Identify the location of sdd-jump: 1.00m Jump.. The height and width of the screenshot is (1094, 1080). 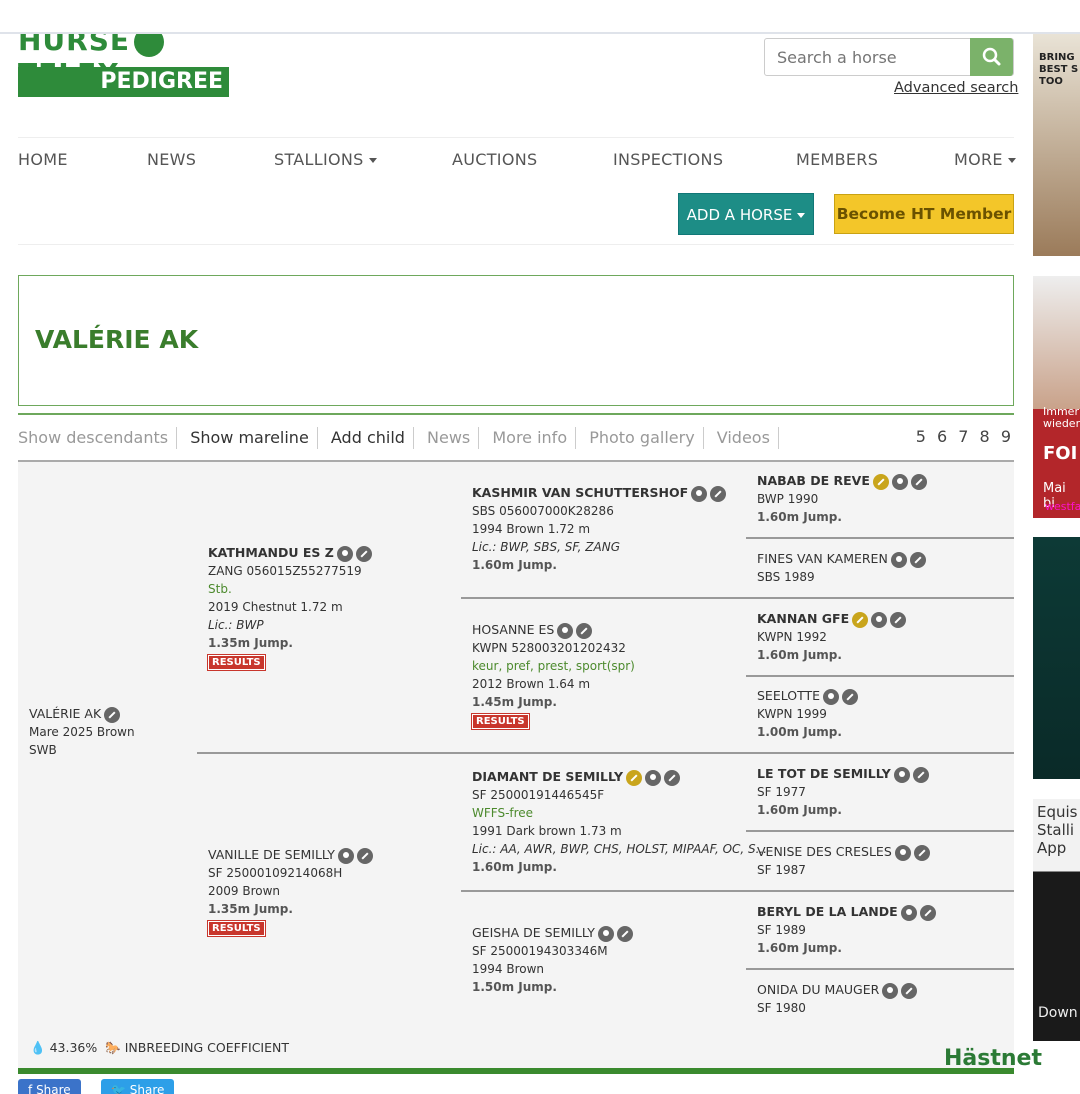
(799, 732).